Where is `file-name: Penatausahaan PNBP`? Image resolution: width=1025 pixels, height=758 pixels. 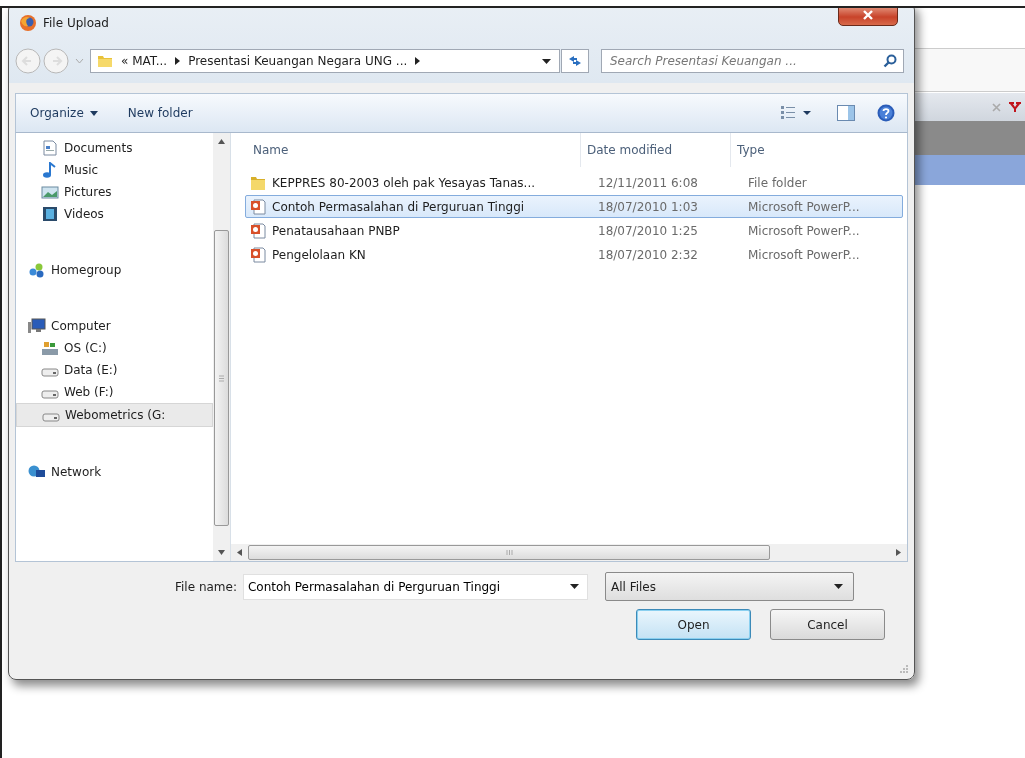 file-name: Penatausahaan PNBP is located at coordinates (336, 230).